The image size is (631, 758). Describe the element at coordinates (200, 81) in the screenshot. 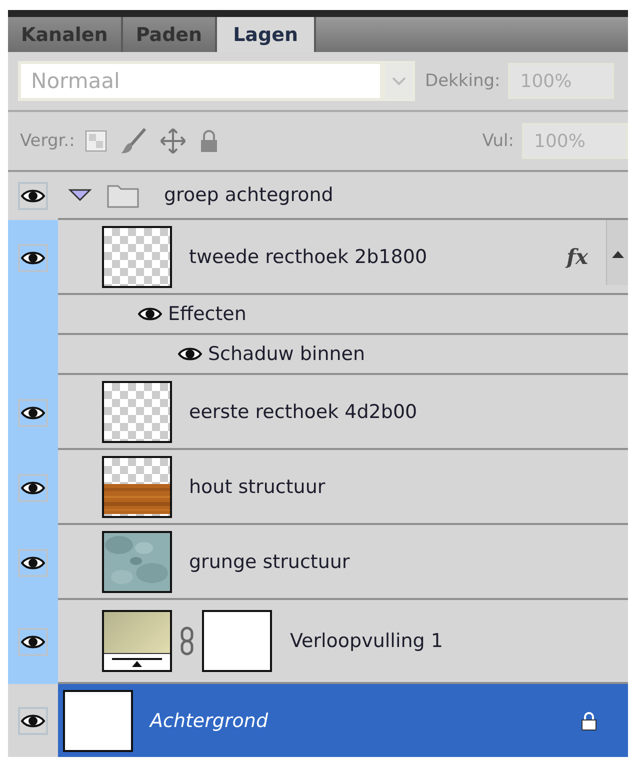

I see `blend-mode-dropdown: Normaal` at that location.